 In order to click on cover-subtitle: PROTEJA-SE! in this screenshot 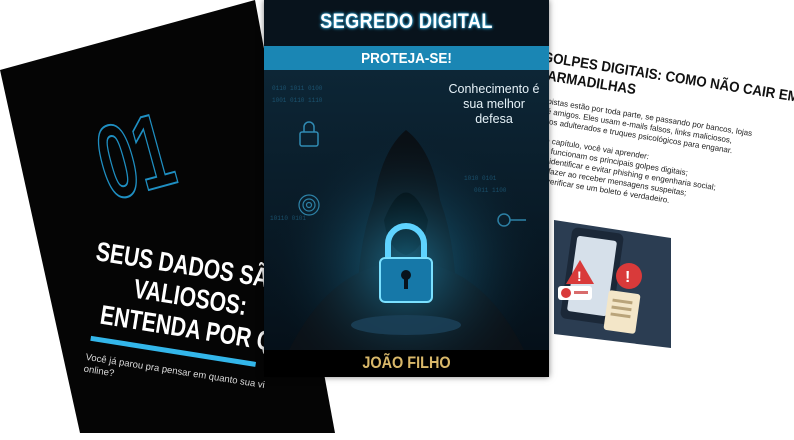, I will do `click(406, 58)`.